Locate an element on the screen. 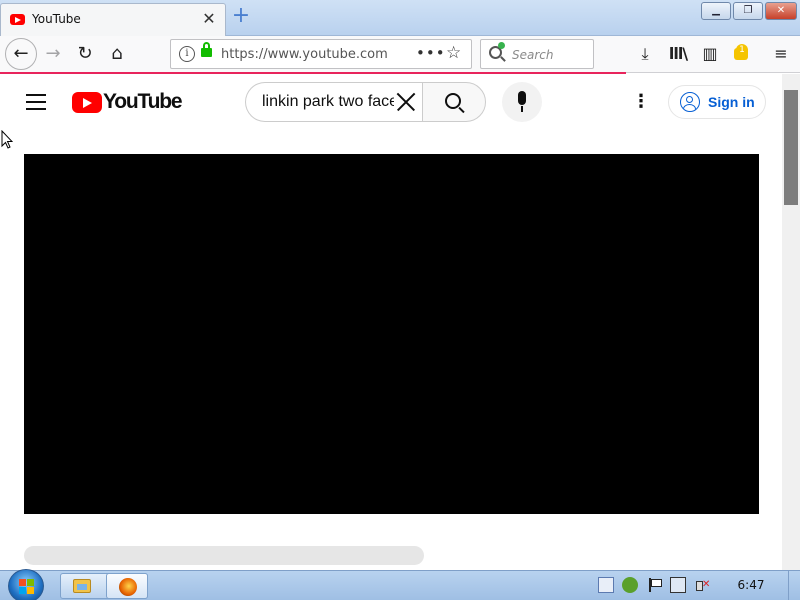 The height and width of the screenshot is (600, 800). tab-title: YouTube is located at coordinates (56, 19).